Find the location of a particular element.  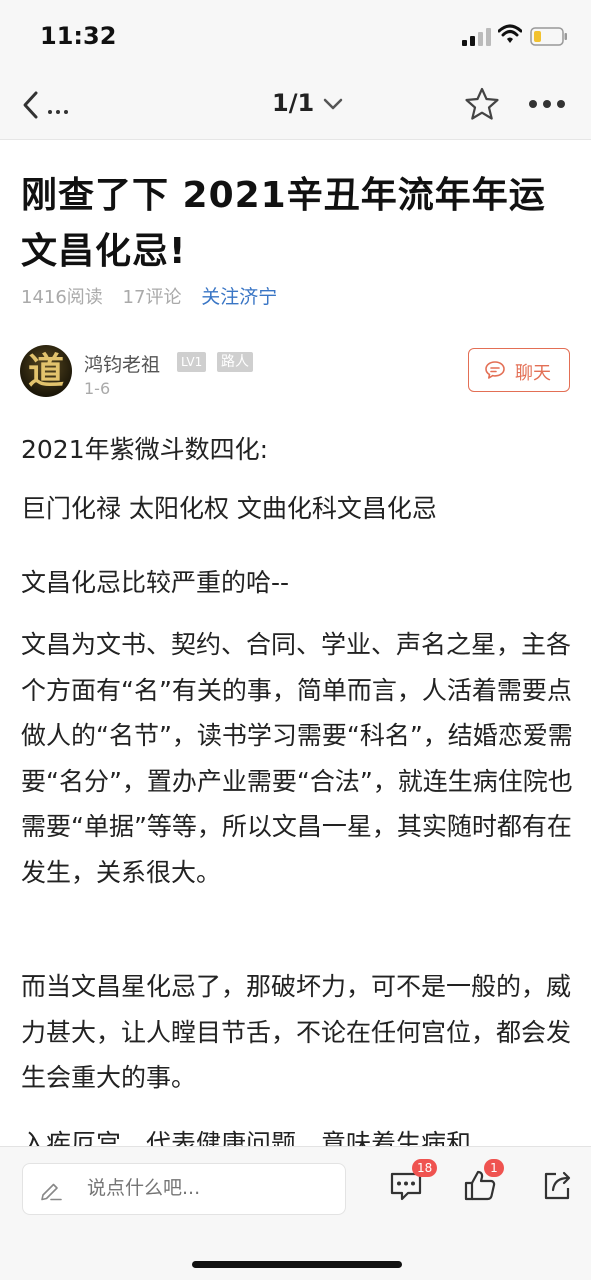

body-paragraph: 2021年紫微斗数四化: is located at coordinates (145, 449).